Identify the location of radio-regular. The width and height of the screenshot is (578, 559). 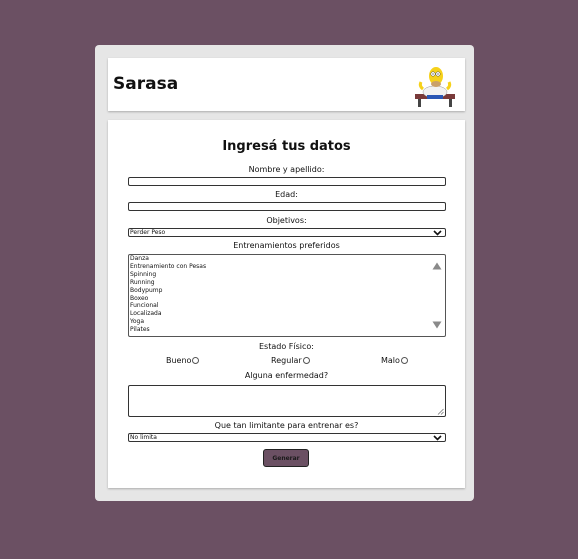
(306, 360).